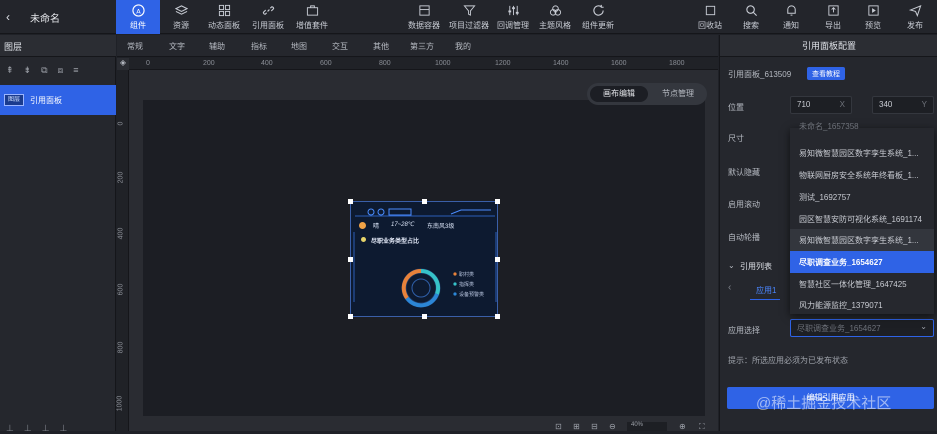  I want to click on toolbar-publish-button: 发布, so click(915, 17).